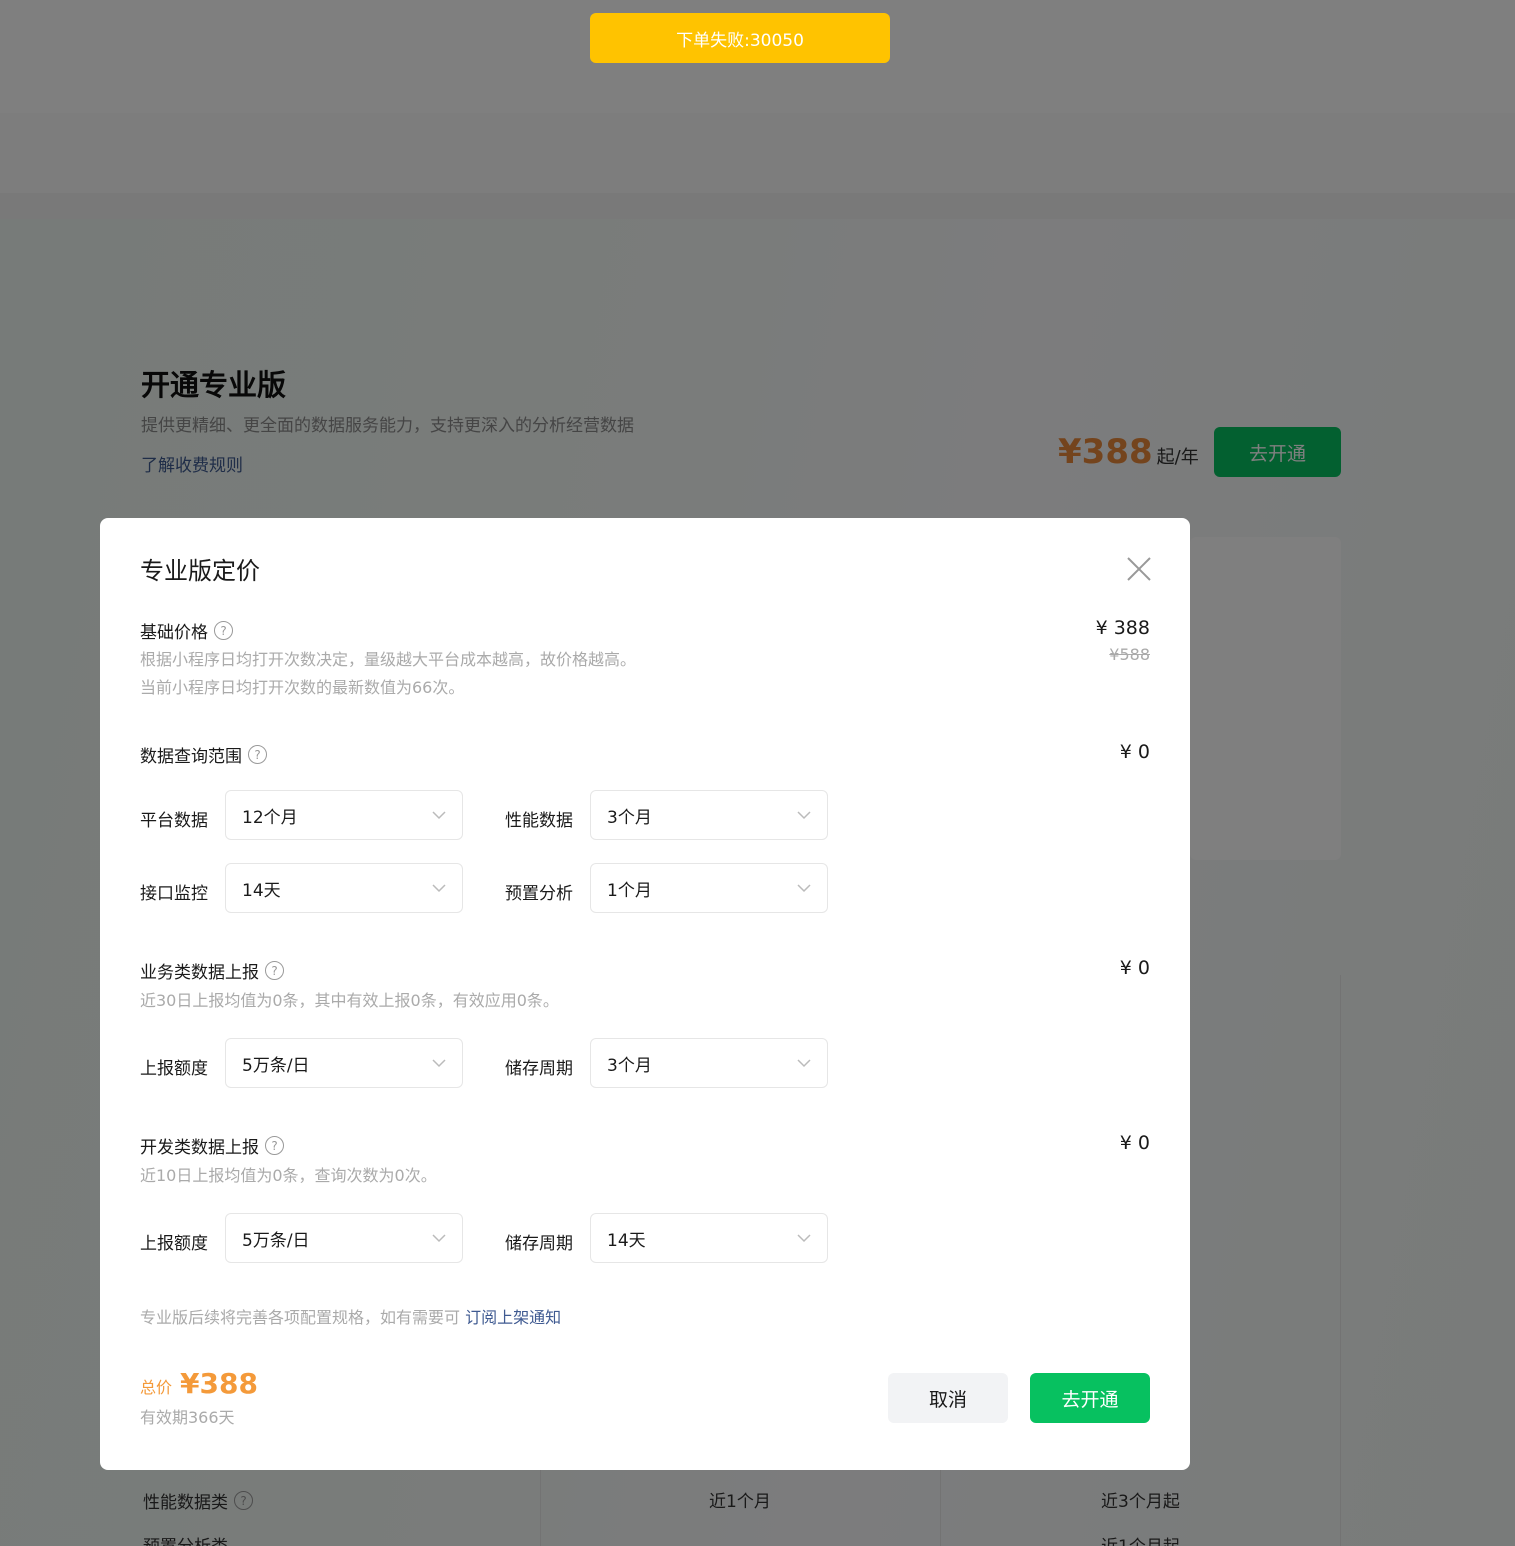 This screenshot has width=1515, height=1546. What do you see at coordinates (174, 894) in the screenshot?
I see `field-label: 接口监控` at bounding box center [174, 894].